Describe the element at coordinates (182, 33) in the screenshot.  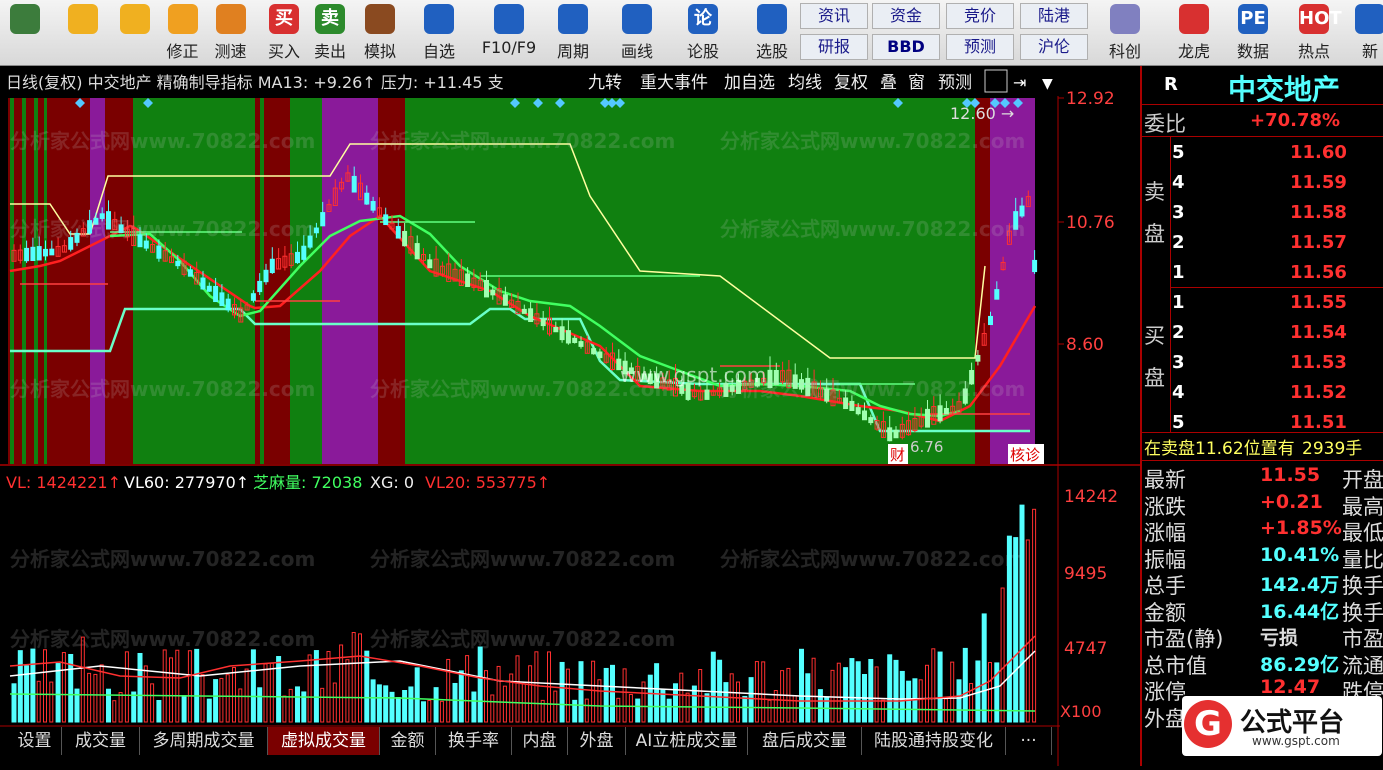
I see `toolbar-fix-button: 修正` at that location.